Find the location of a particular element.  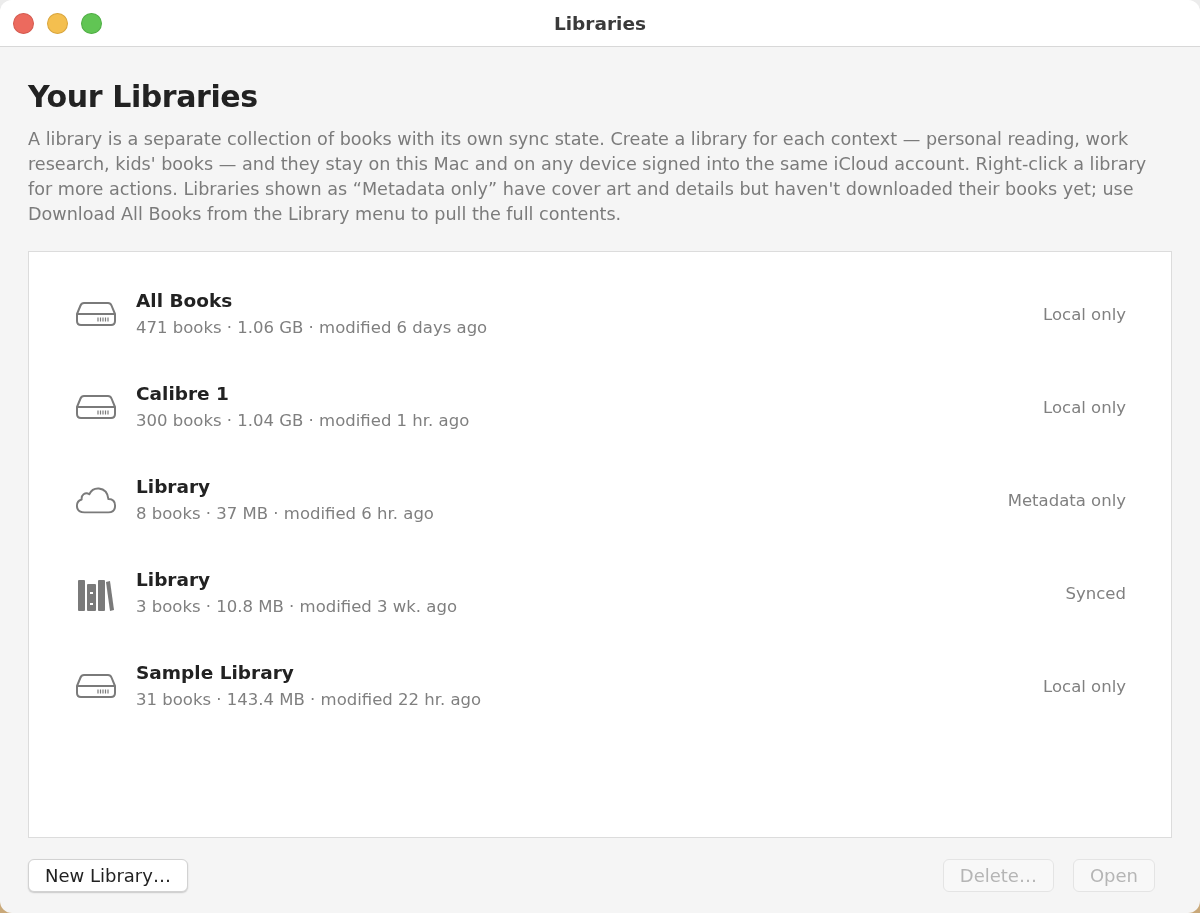

library-details: 3 books · 10.8 MB · modified 3 wk. ago is located at coordinates (297, 606).